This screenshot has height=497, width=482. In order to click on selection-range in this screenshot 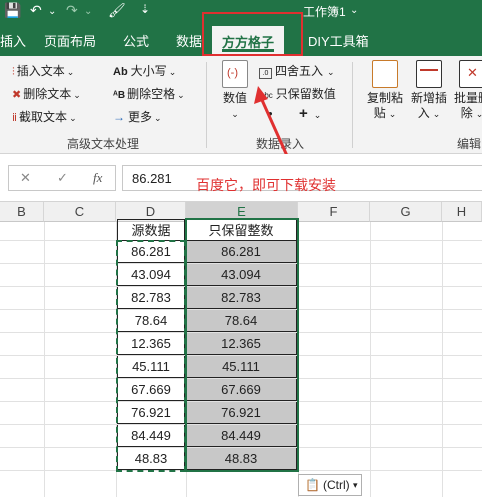, I will do `click(242, 345)`.